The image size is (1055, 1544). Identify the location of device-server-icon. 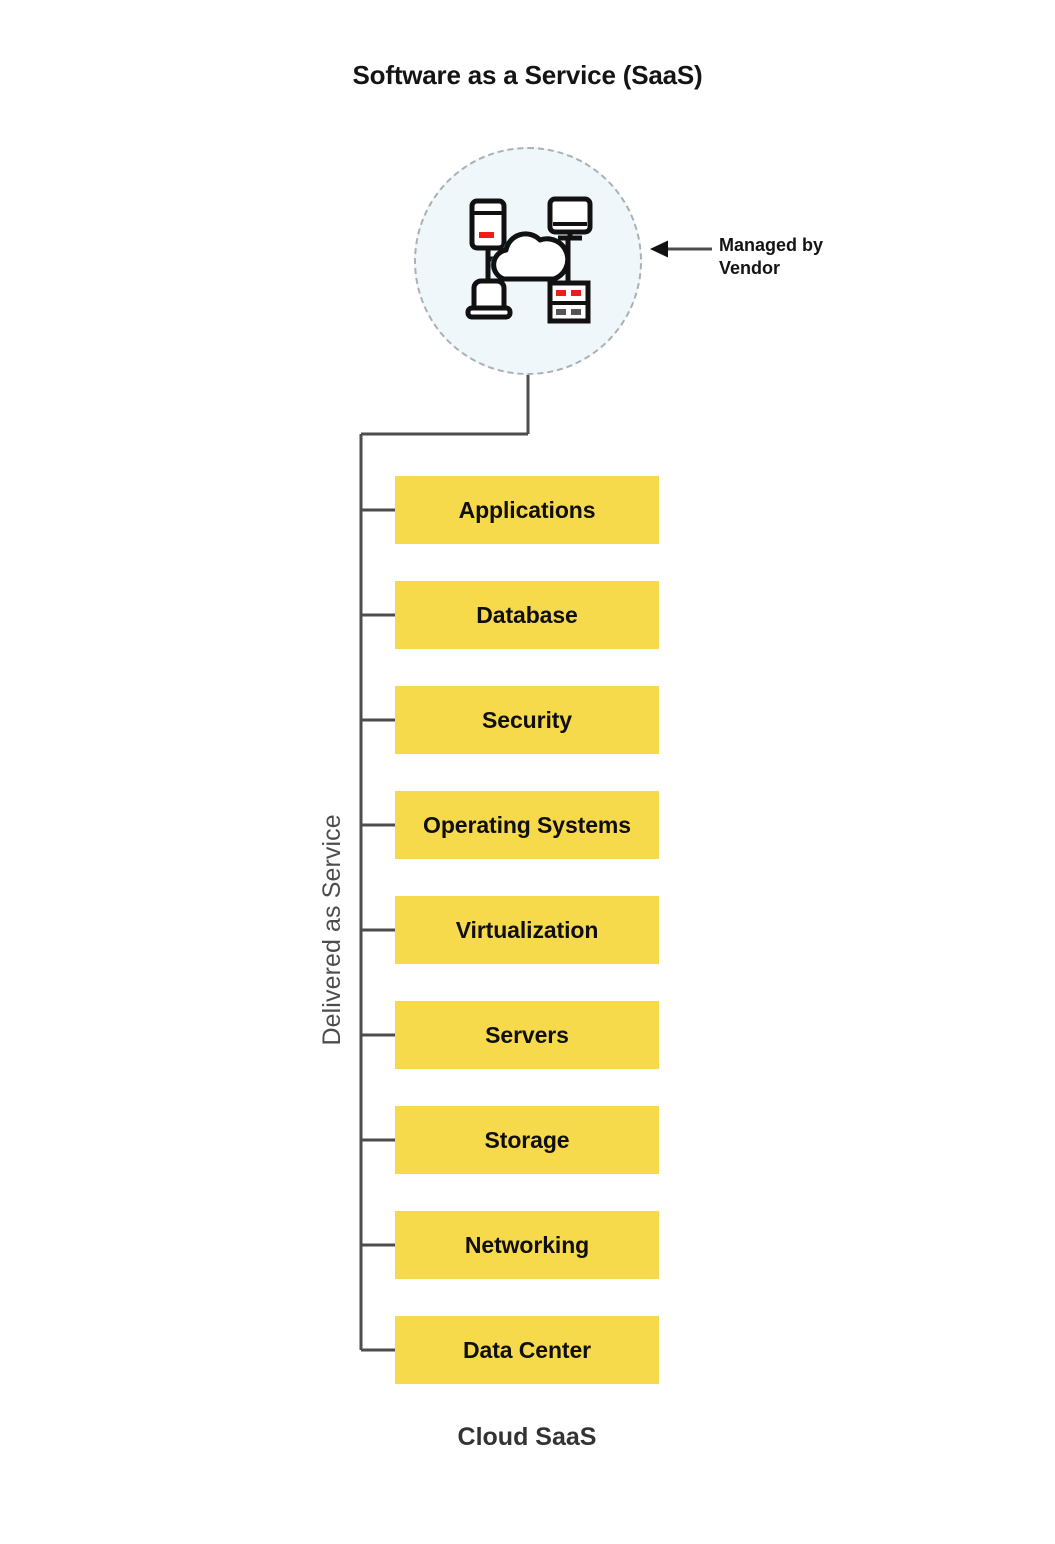
(569, 302).